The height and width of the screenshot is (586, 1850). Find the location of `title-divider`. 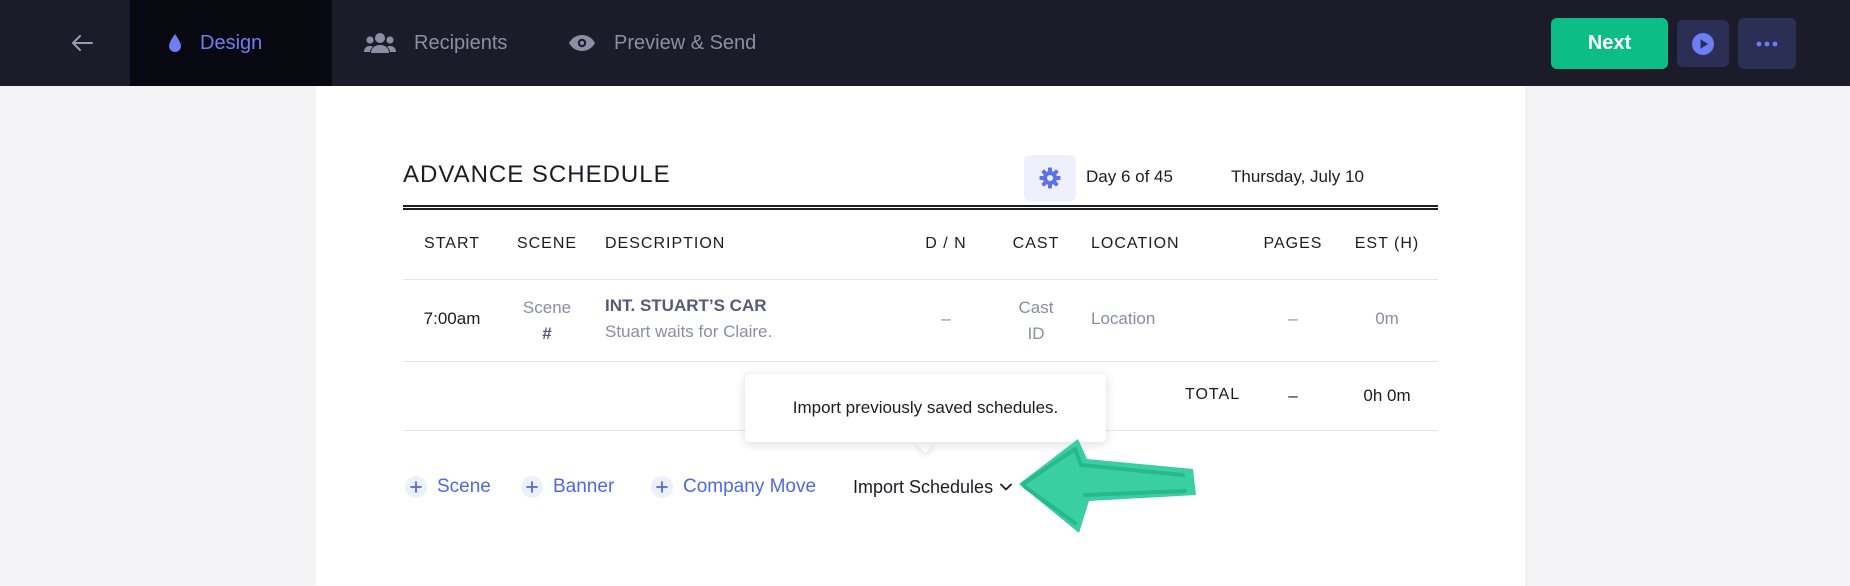

title-divider is located at coordinates (920, 207).